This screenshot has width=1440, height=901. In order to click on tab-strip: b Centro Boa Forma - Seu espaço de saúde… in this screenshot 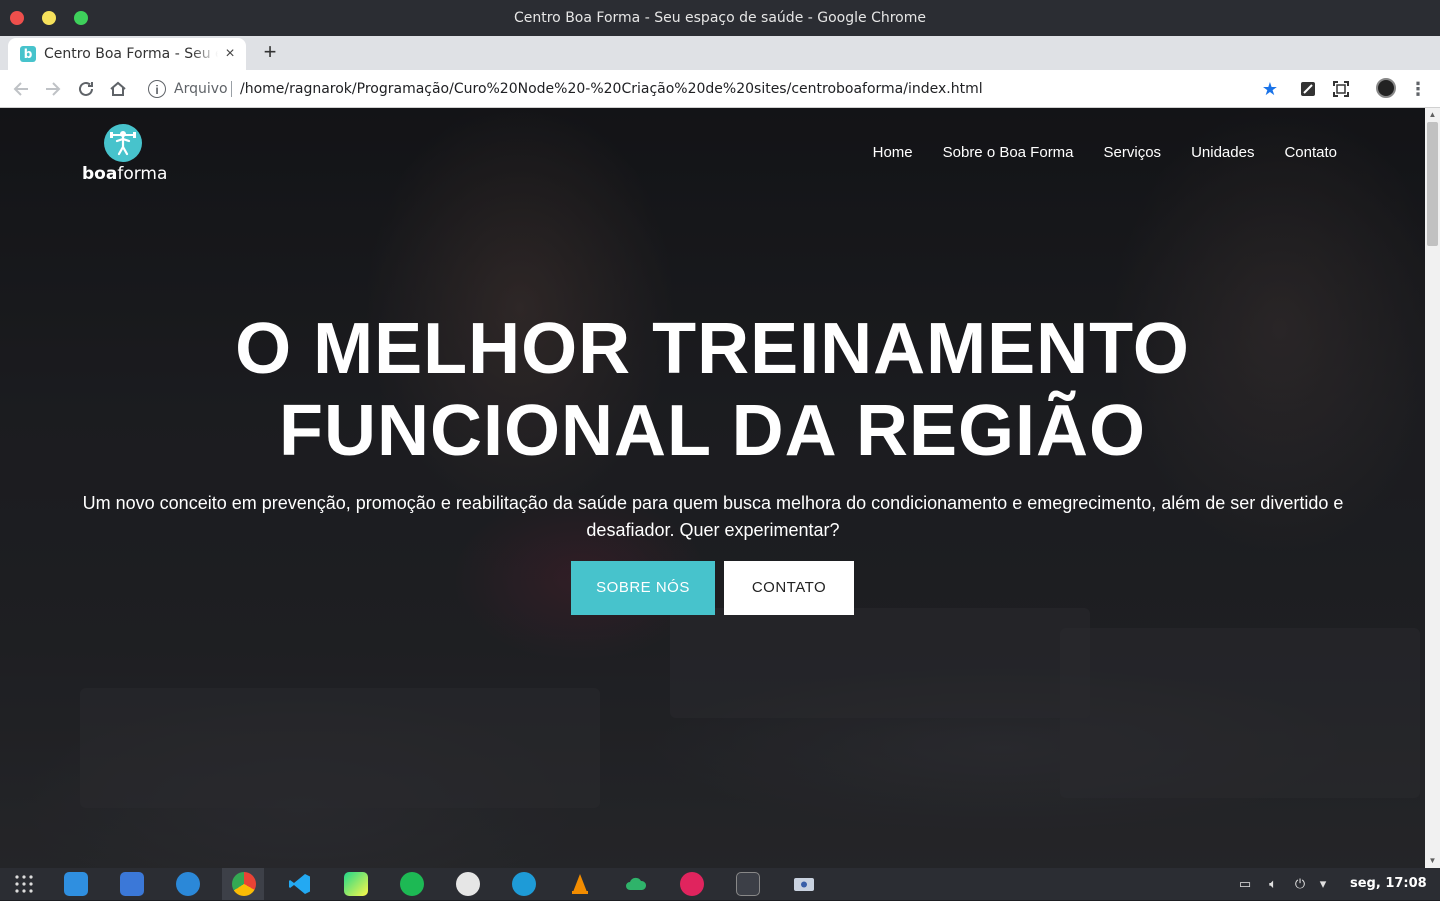, I will do `click(720, 53)`.